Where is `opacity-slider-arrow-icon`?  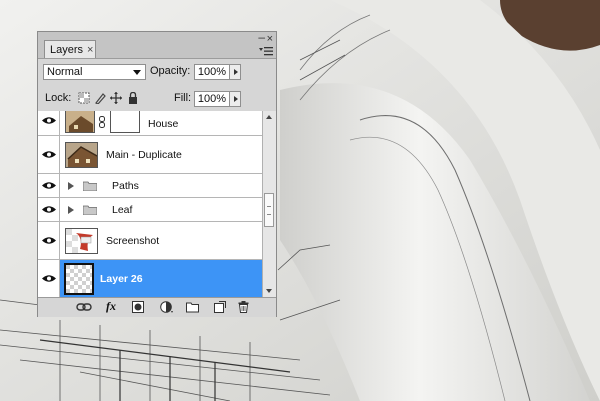
opacity-slider-arrow-icon is located at coordinates (235, 72).